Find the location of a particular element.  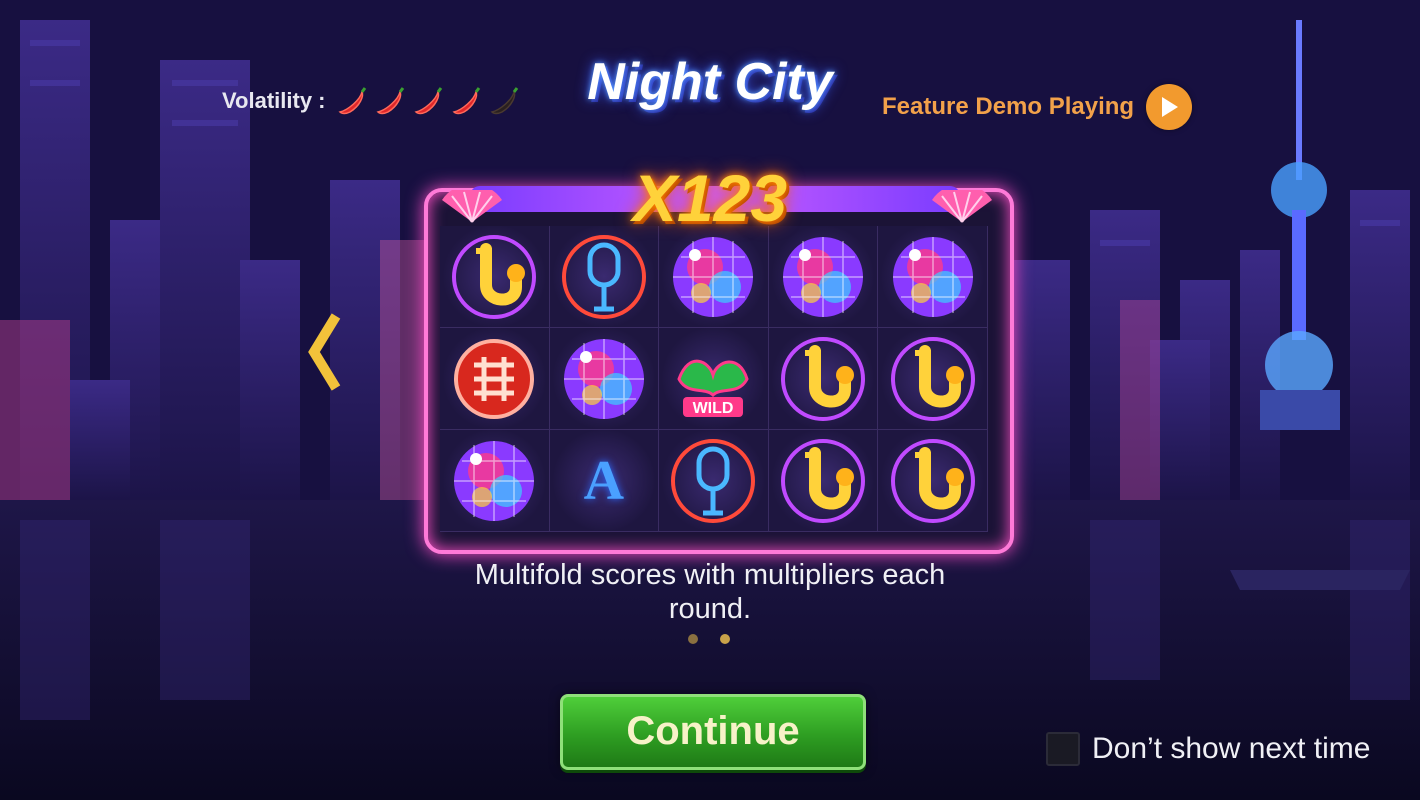

volatility-peppers is located at coordinates (427, 101).